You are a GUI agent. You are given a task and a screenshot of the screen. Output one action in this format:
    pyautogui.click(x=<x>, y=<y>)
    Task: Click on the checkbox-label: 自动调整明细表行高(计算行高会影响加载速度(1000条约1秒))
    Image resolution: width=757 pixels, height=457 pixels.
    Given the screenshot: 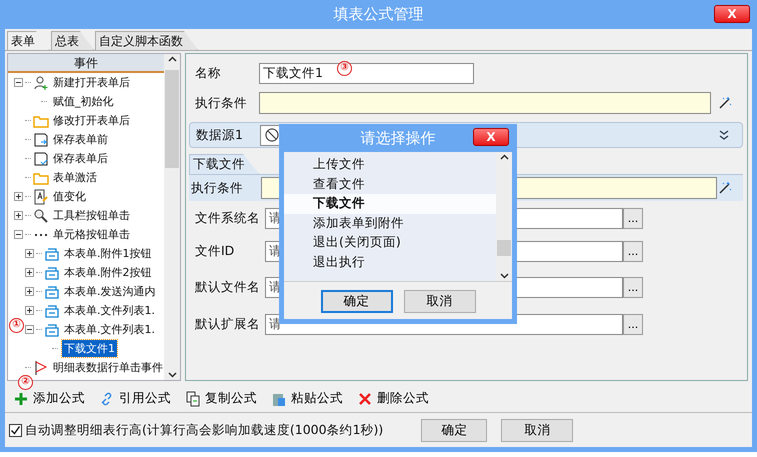 What is the action you would take?
    pyautogui.click(x=204, y=430)
    